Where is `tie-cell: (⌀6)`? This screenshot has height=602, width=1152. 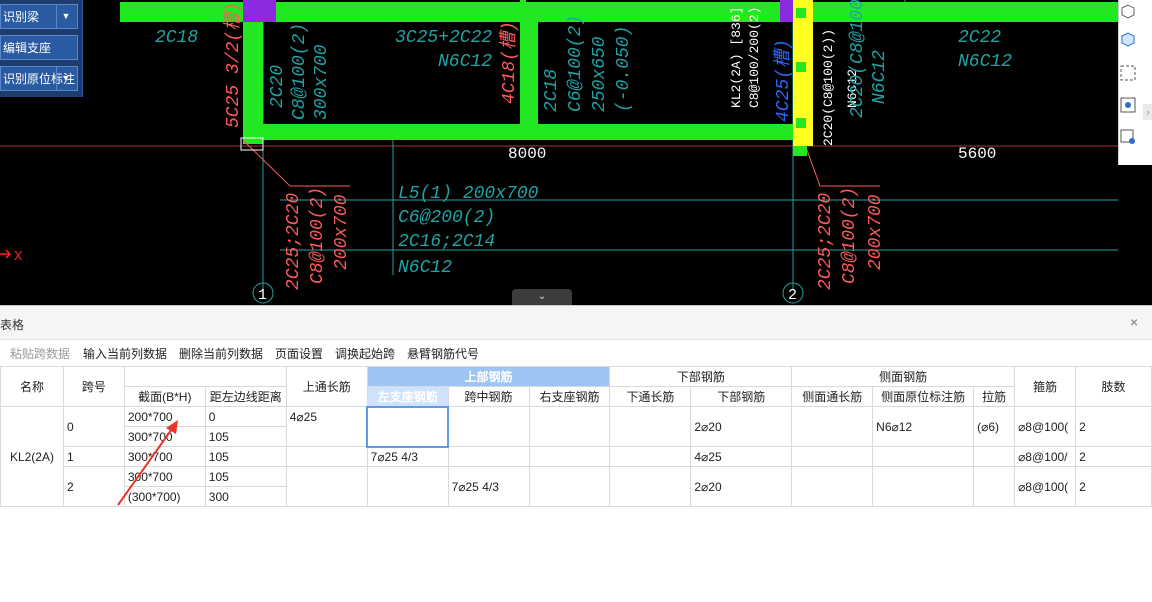
tie-cell: (⌀6) is located at coordinates (994, 426).